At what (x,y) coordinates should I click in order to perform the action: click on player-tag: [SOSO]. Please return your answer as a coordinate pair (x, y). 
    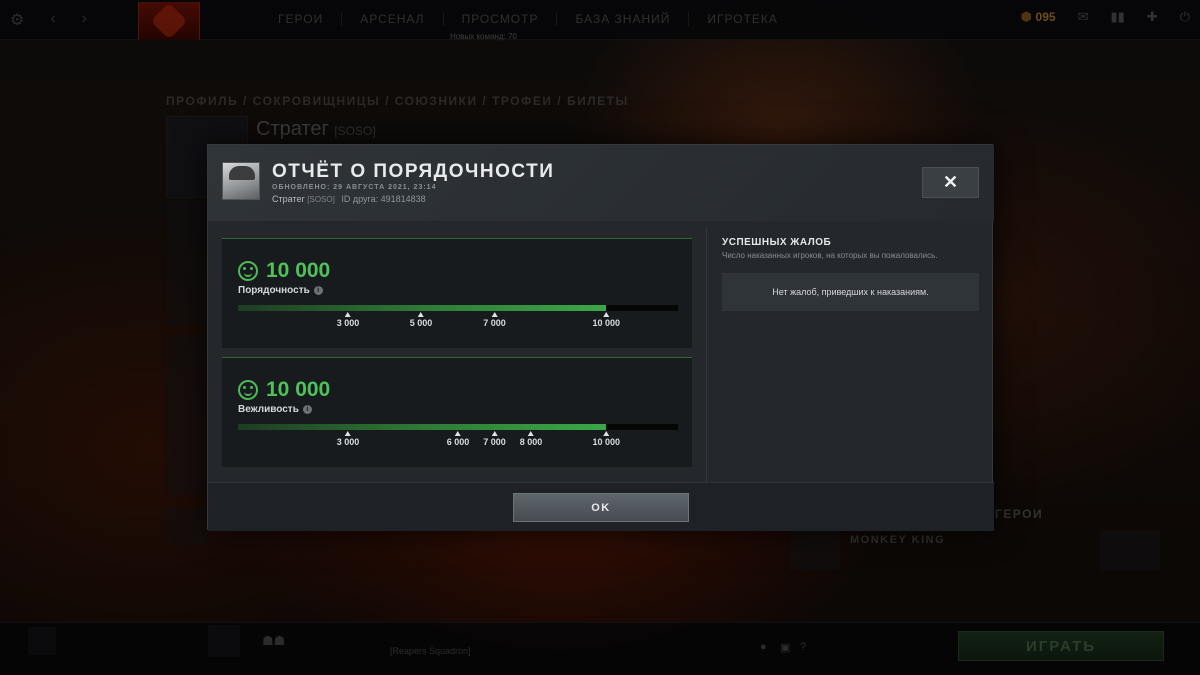
    Looking at the image, I should click on (321, 199).